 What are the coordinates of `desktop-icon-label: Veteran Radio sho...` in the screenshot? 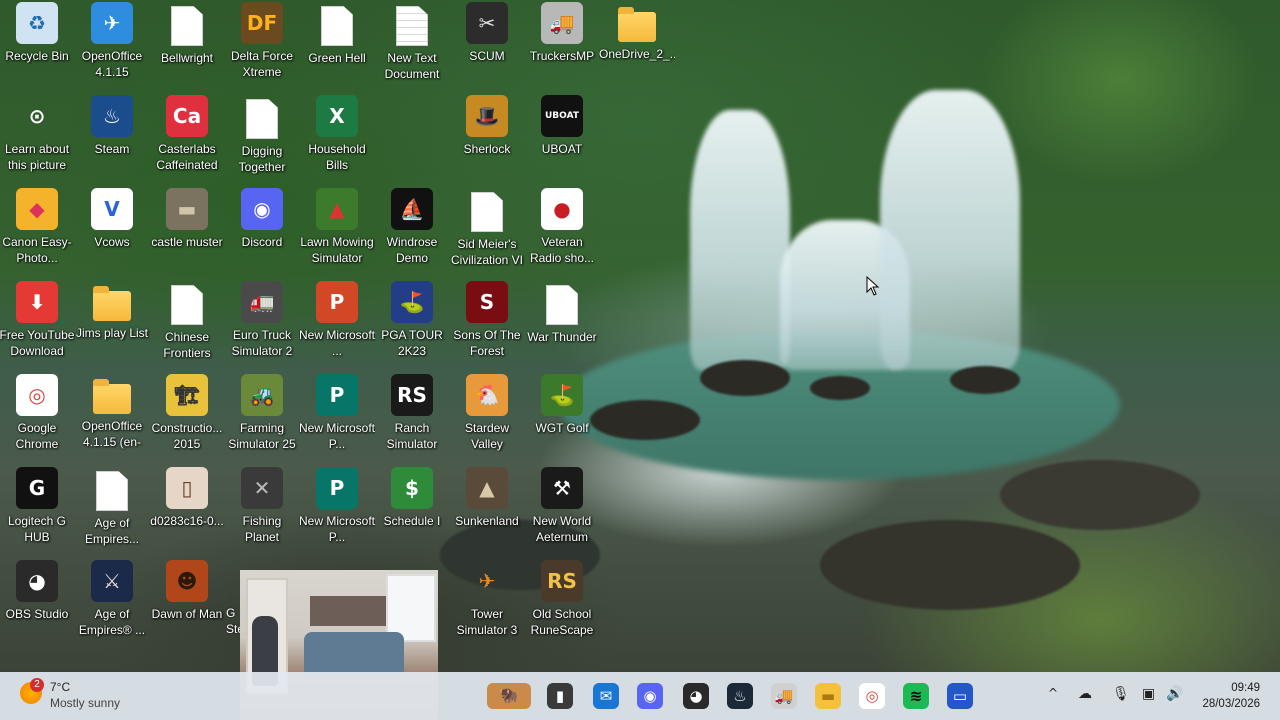 It's located at (562, 250).